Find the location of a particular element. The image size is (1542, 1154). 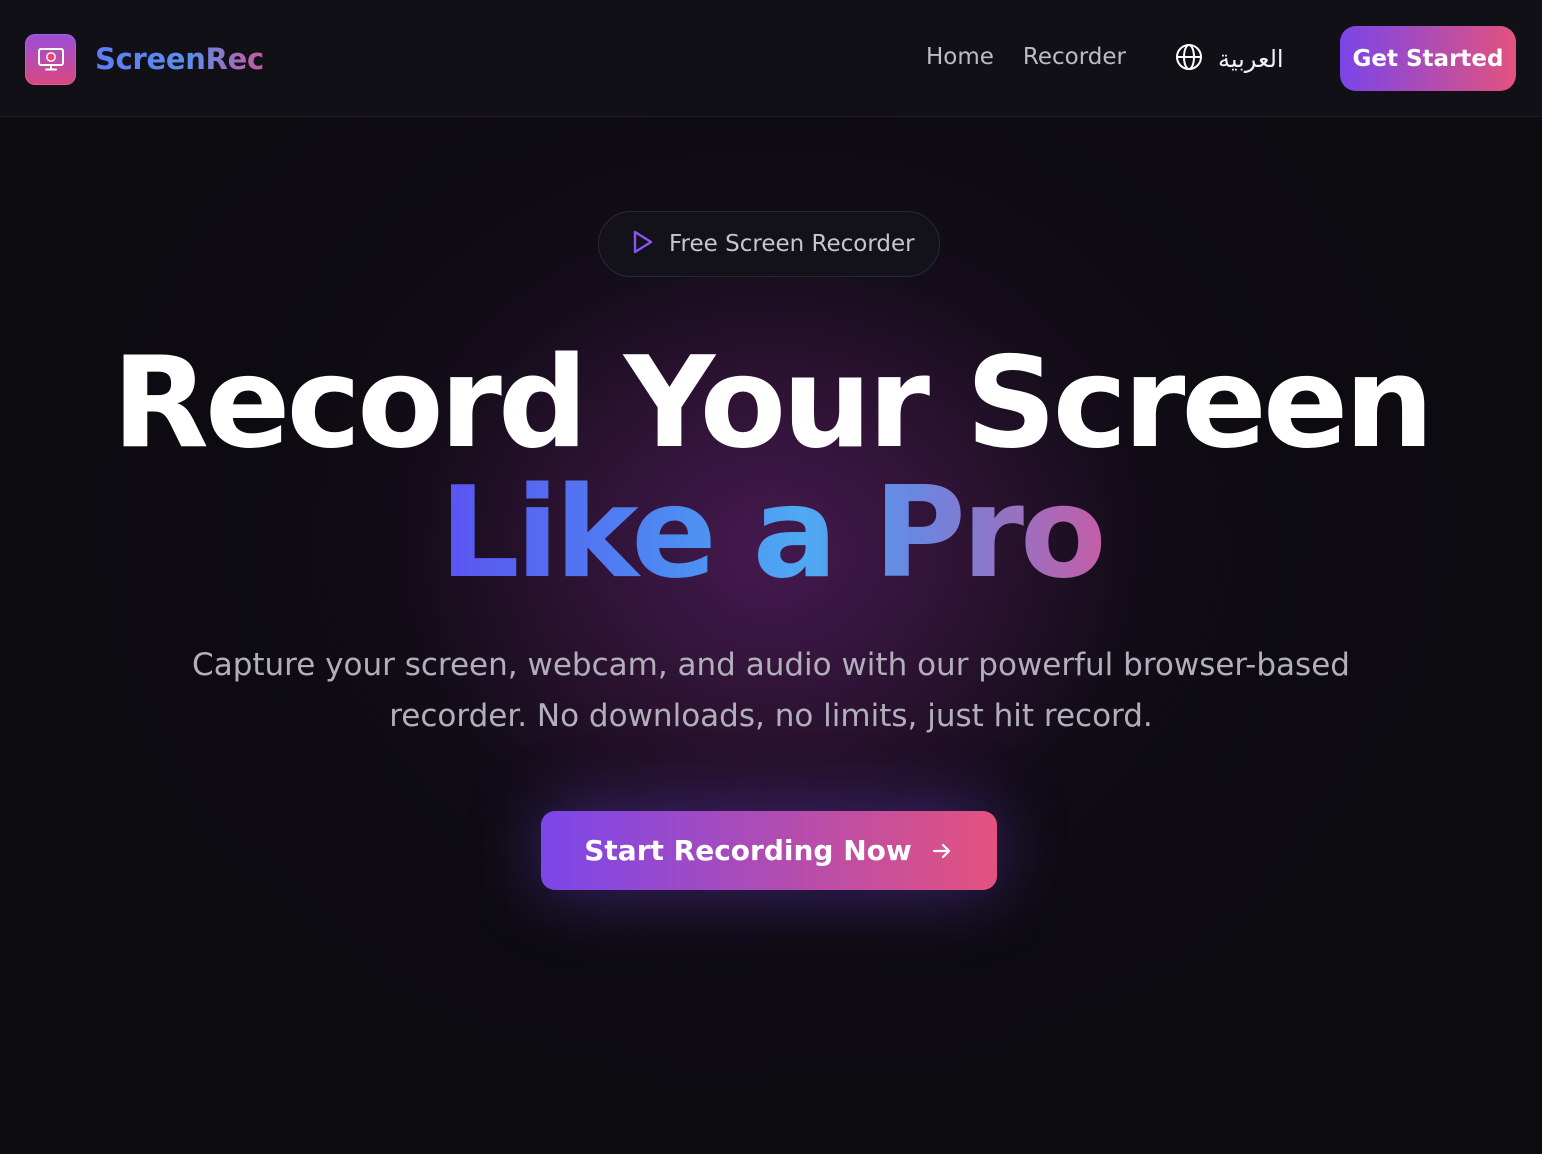

free-recorder-badge: Free Screen Recorder is located at coordinates (769, 244).